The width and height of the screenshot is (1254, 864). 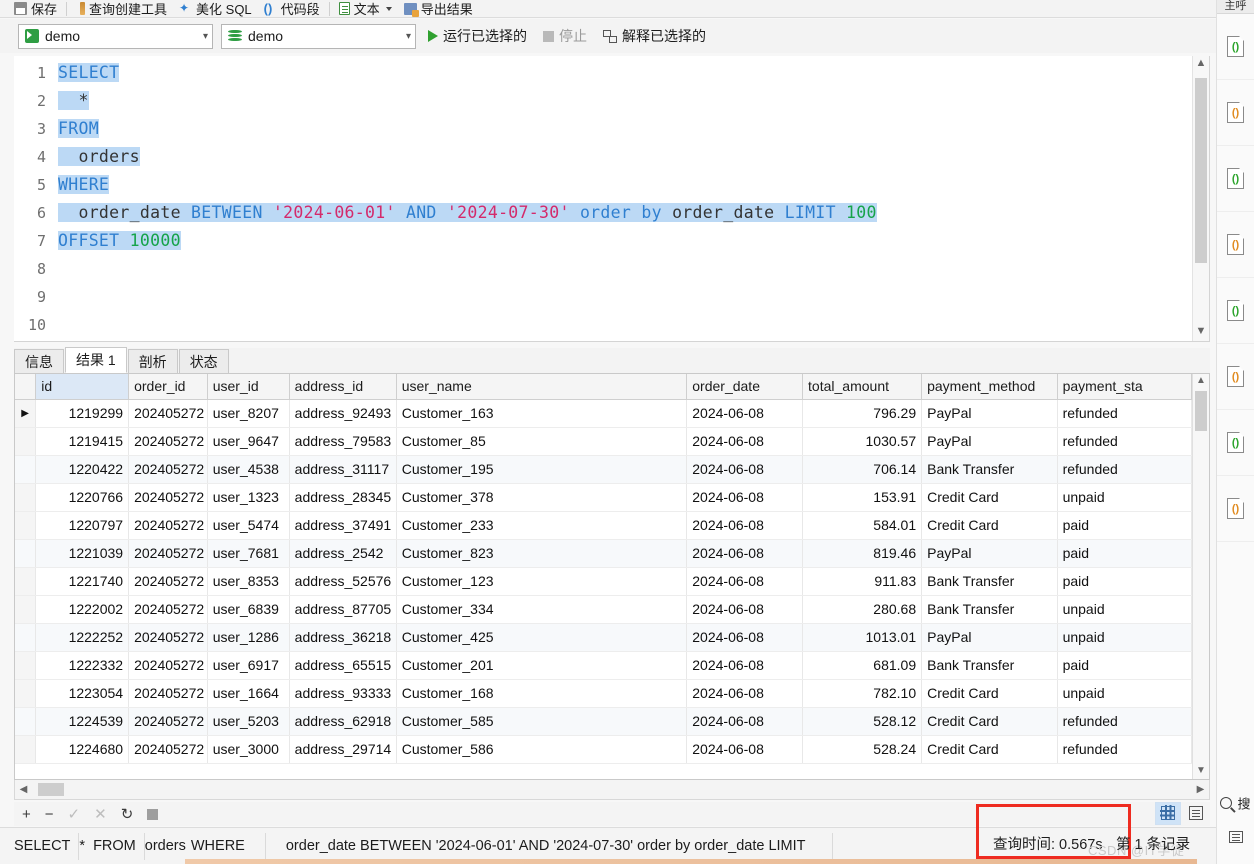 What do you see at coordinates (82, 525) in the screenshot?
I see `cell-id: 1220797` at bounding box center [82, 525].